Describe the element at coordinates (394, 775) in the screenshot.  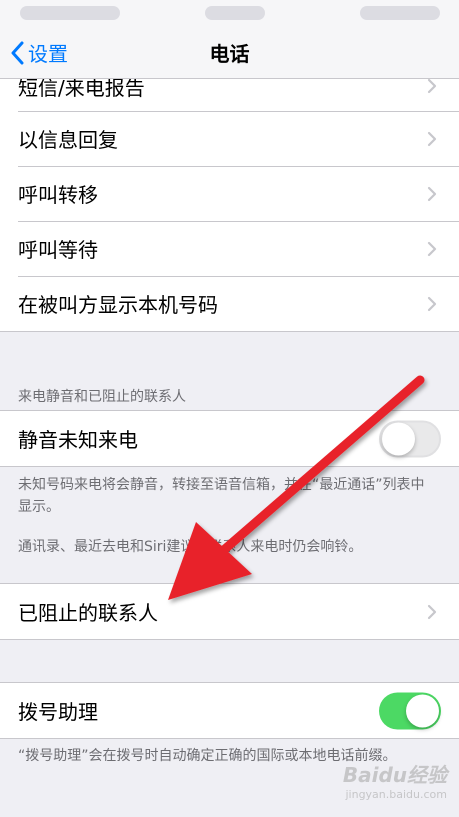
I see `watermark-text: Baidu经验` at that location.